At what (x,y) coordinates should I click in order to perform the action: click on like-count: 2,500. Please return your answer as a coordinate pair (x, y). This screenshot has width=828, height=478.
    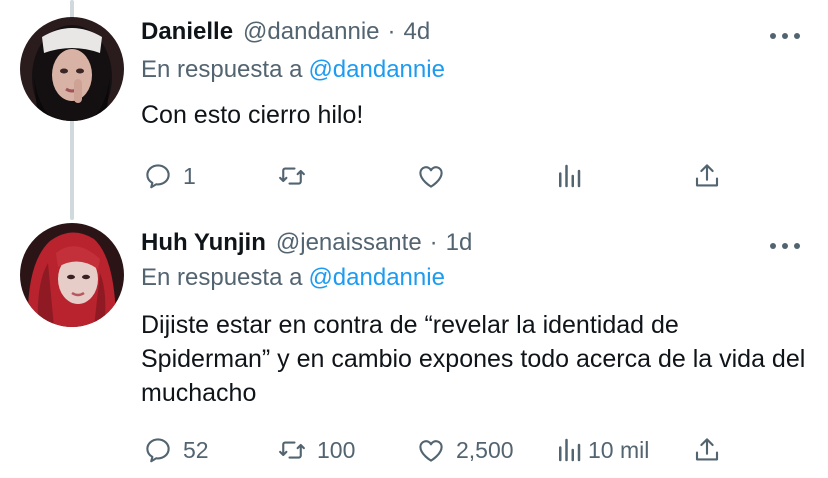
    Looking at the image, I should click on (485, 449).